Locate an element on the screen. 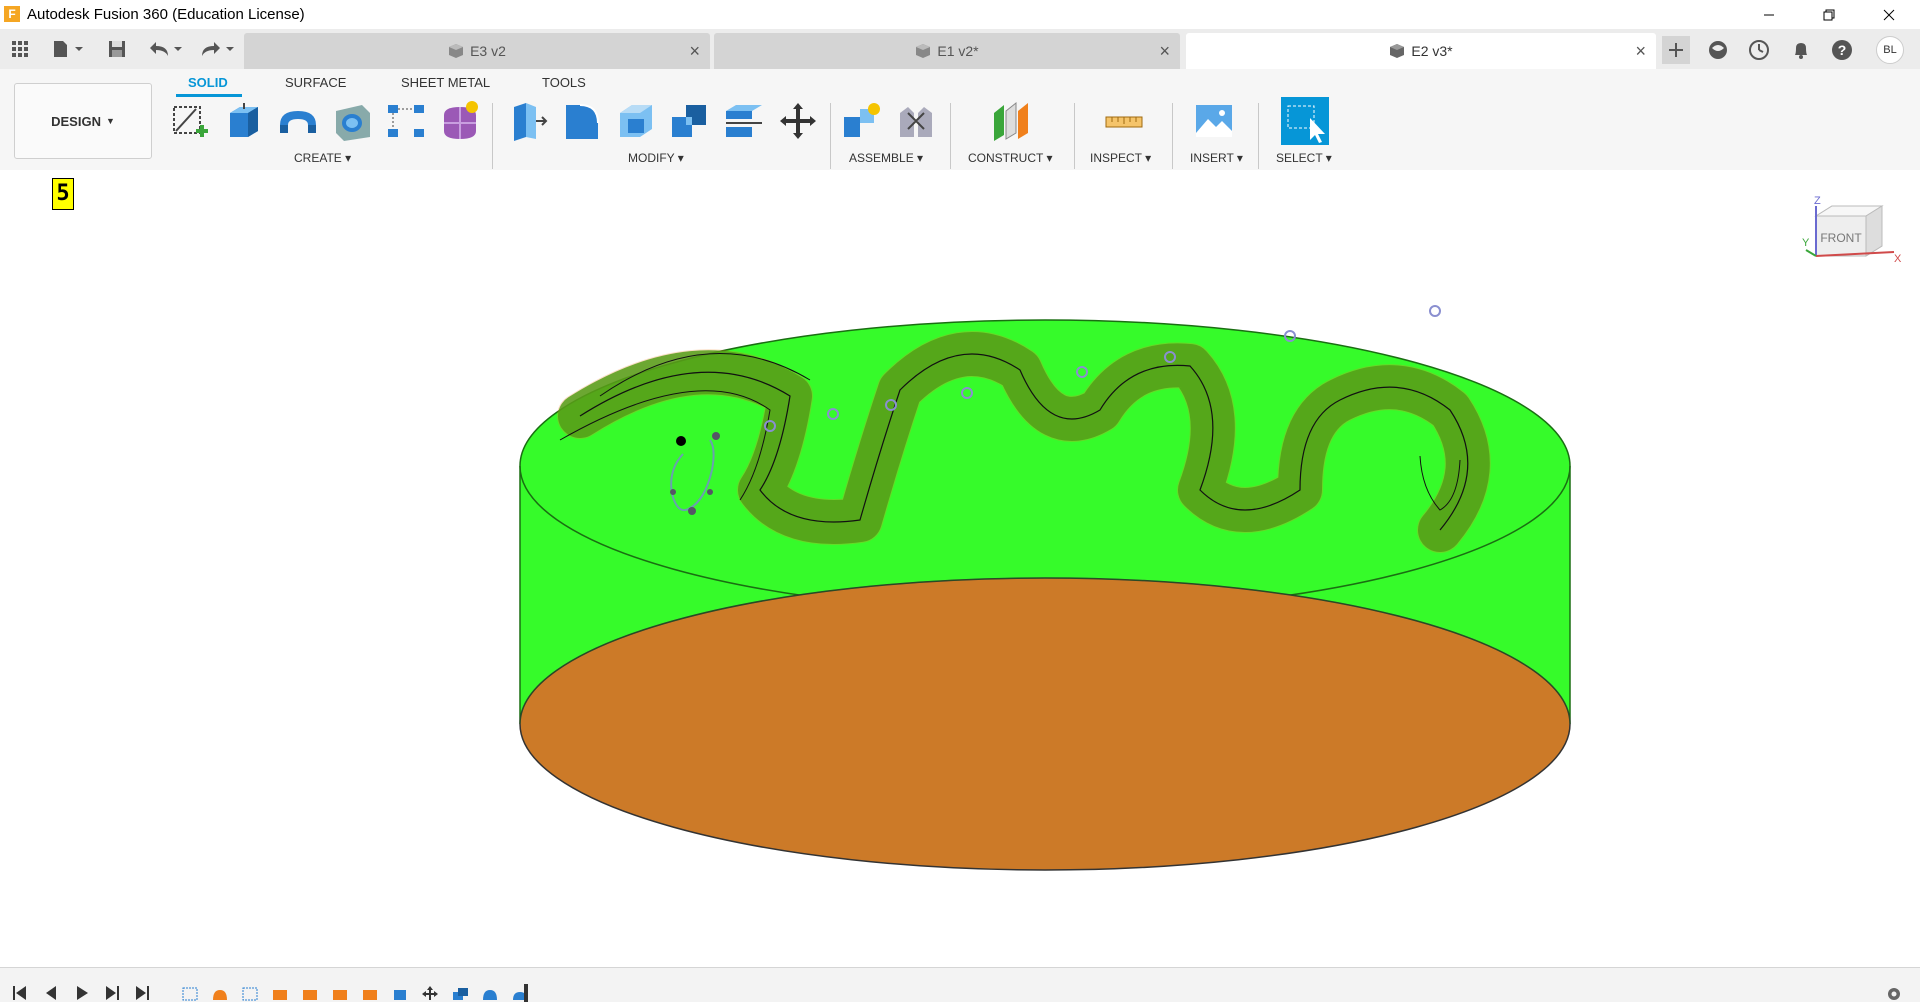 The height and width of the screenshot is (1002, 1920). timeline-bar is located at coordinates (960, 984).